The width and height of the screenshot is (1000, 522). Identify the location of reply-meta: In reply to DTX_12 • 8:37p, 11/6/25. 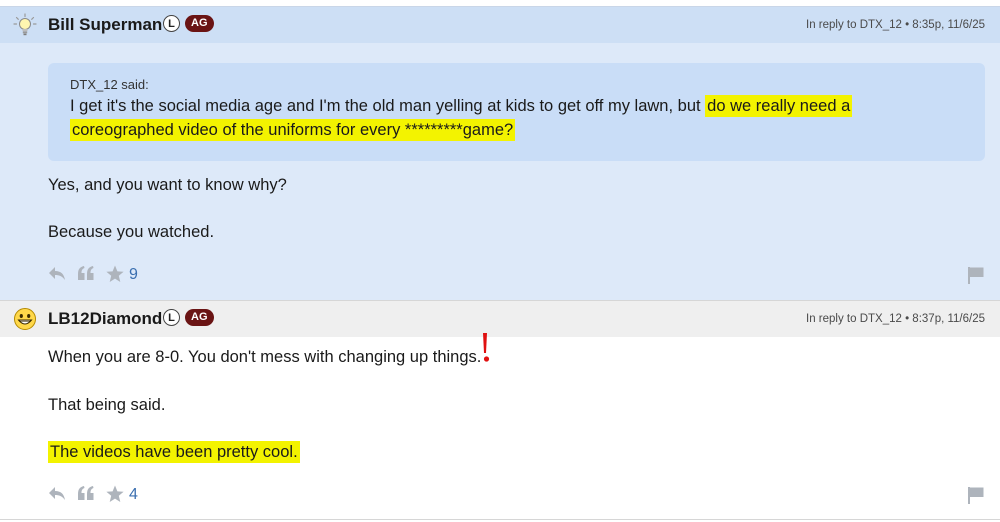
(895, 319).